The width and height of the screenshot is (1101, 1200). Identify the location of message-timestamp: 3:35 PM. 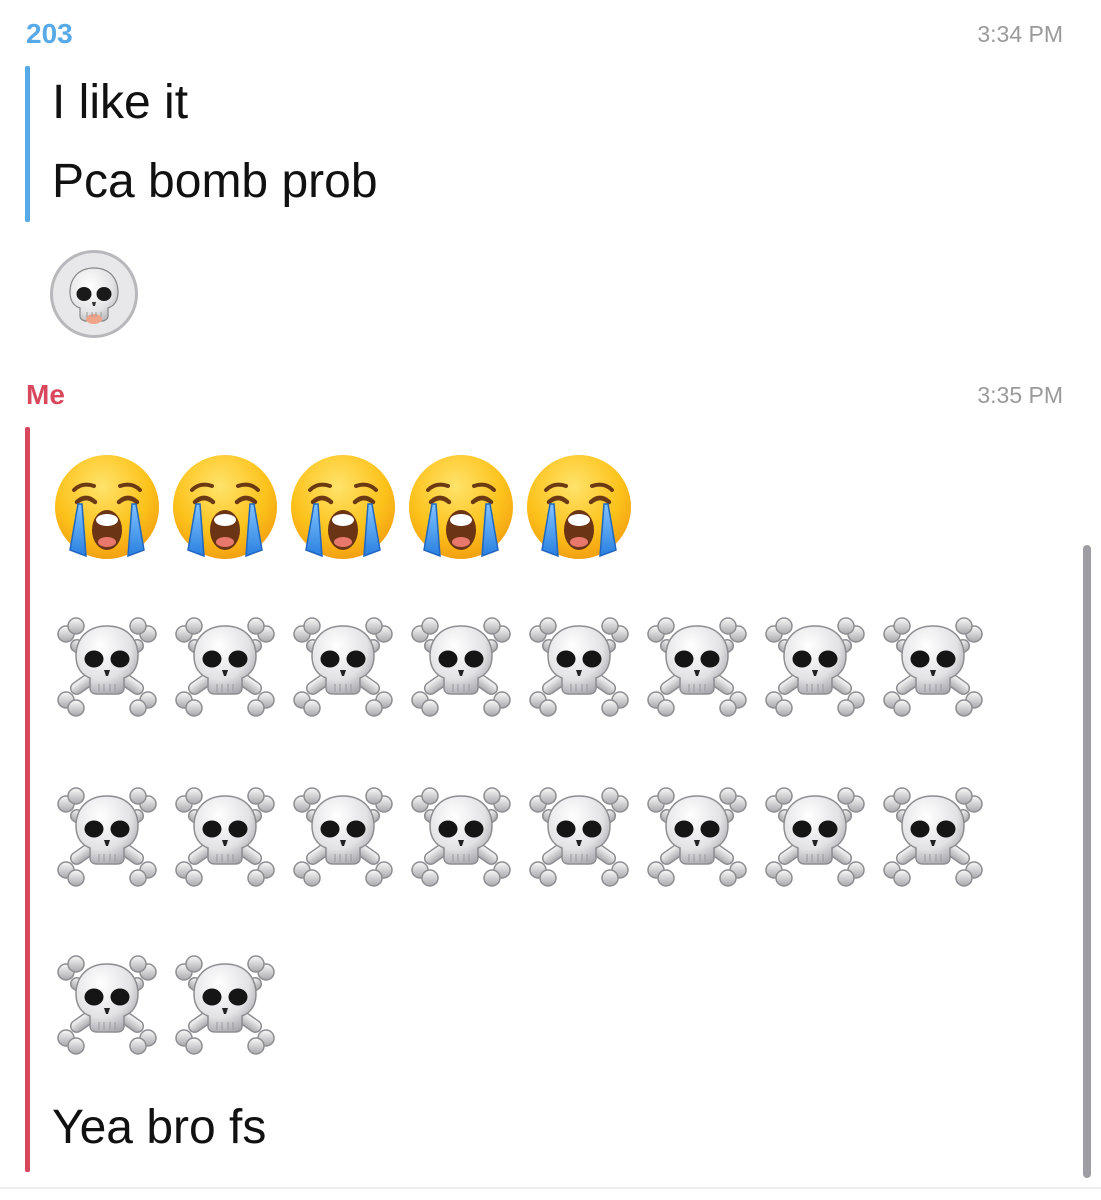
(1020, 395).